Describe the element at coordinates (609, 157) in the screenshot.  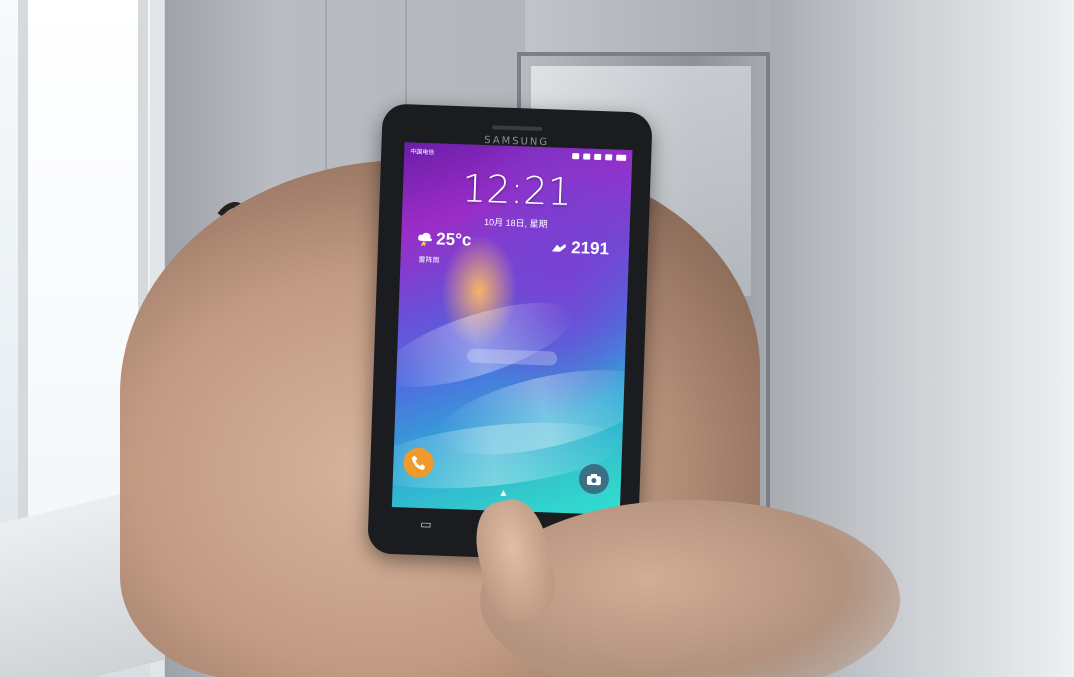
I see `signal-icon` at that location.